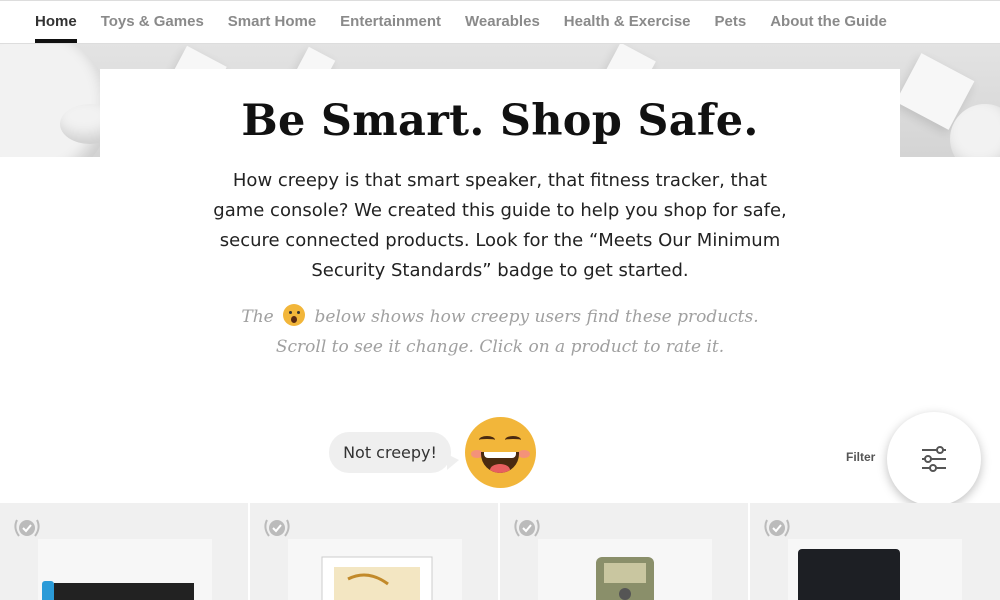  Describe the element at coordinates (731, 22) in the screenshot. I see `nav-item-pets: Pets` at that location.